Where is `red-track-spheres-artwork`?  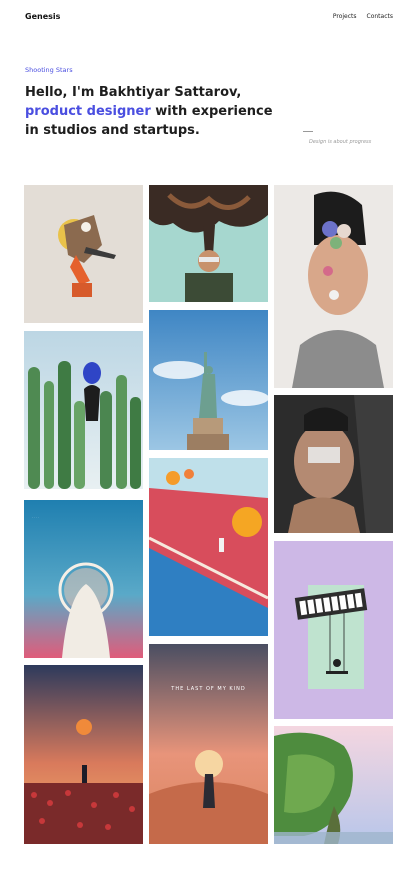 red-track-spheres-artwork is located at coordinates (208, 547).